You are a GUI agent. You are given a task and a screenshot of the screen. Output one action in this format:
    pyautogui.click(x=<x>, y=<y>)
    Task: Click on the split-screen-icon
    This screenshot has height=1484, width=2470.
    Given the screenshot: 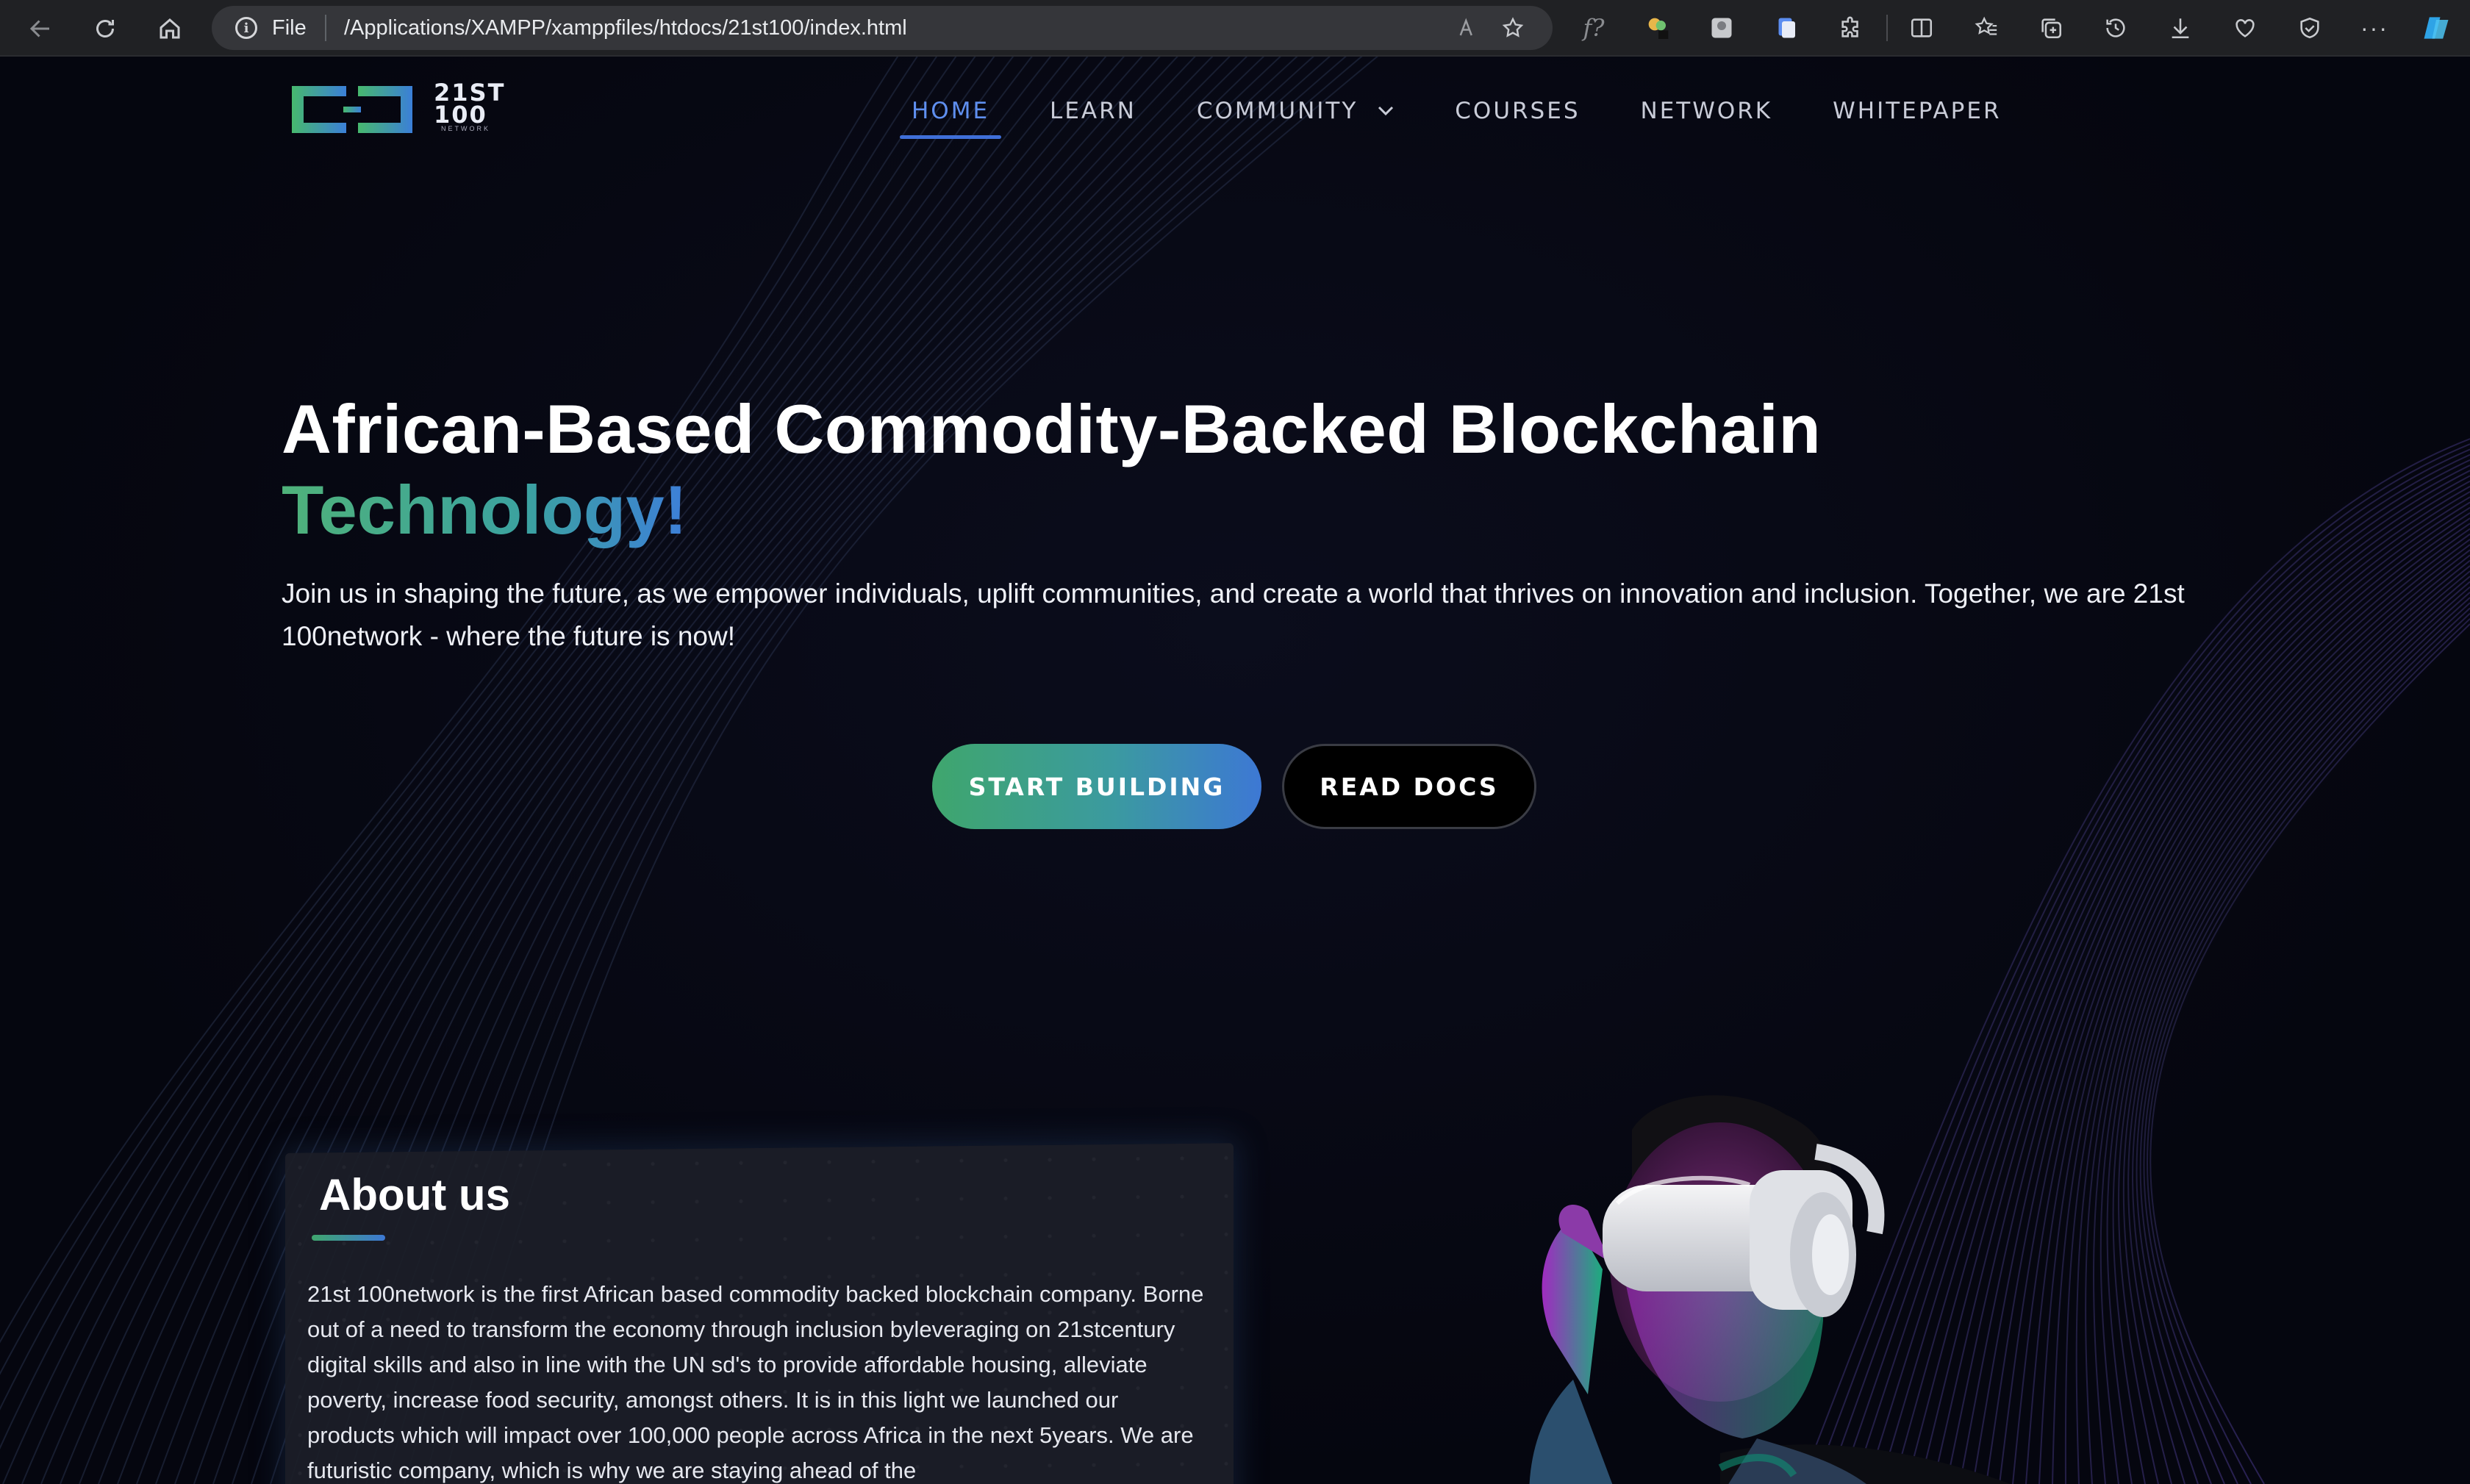 What is the action you would take?
    pyautogui.click(x=1921, y=28)
    